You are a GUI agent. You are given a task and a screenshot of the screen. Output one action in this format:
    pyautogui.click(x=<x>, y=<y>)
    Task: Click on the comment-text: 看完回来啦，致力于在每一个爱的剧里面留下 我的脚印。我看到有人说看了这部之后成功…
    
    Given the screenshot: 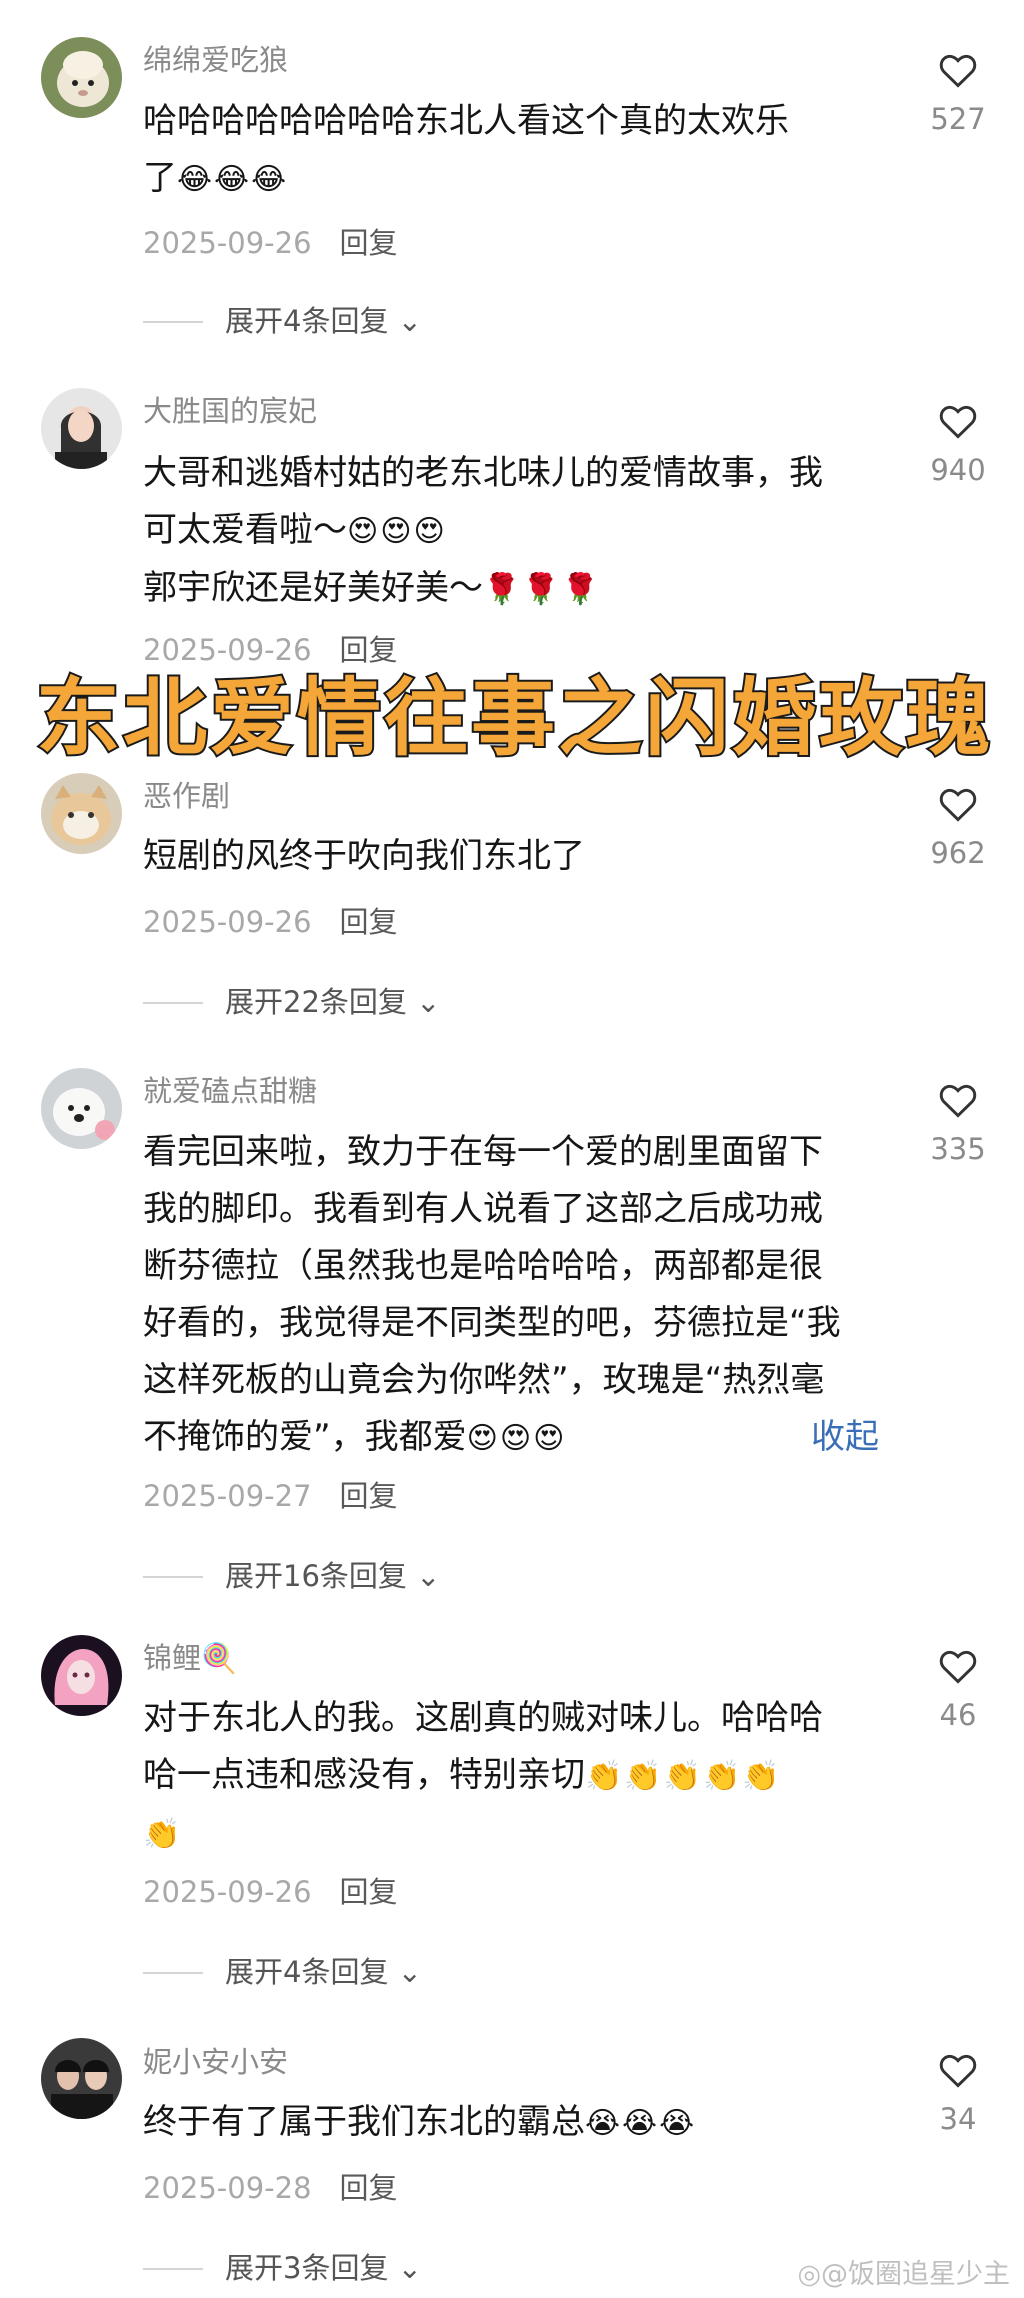 What is the action you would take?
    pyautogui.click(x=523, y=1295)
    